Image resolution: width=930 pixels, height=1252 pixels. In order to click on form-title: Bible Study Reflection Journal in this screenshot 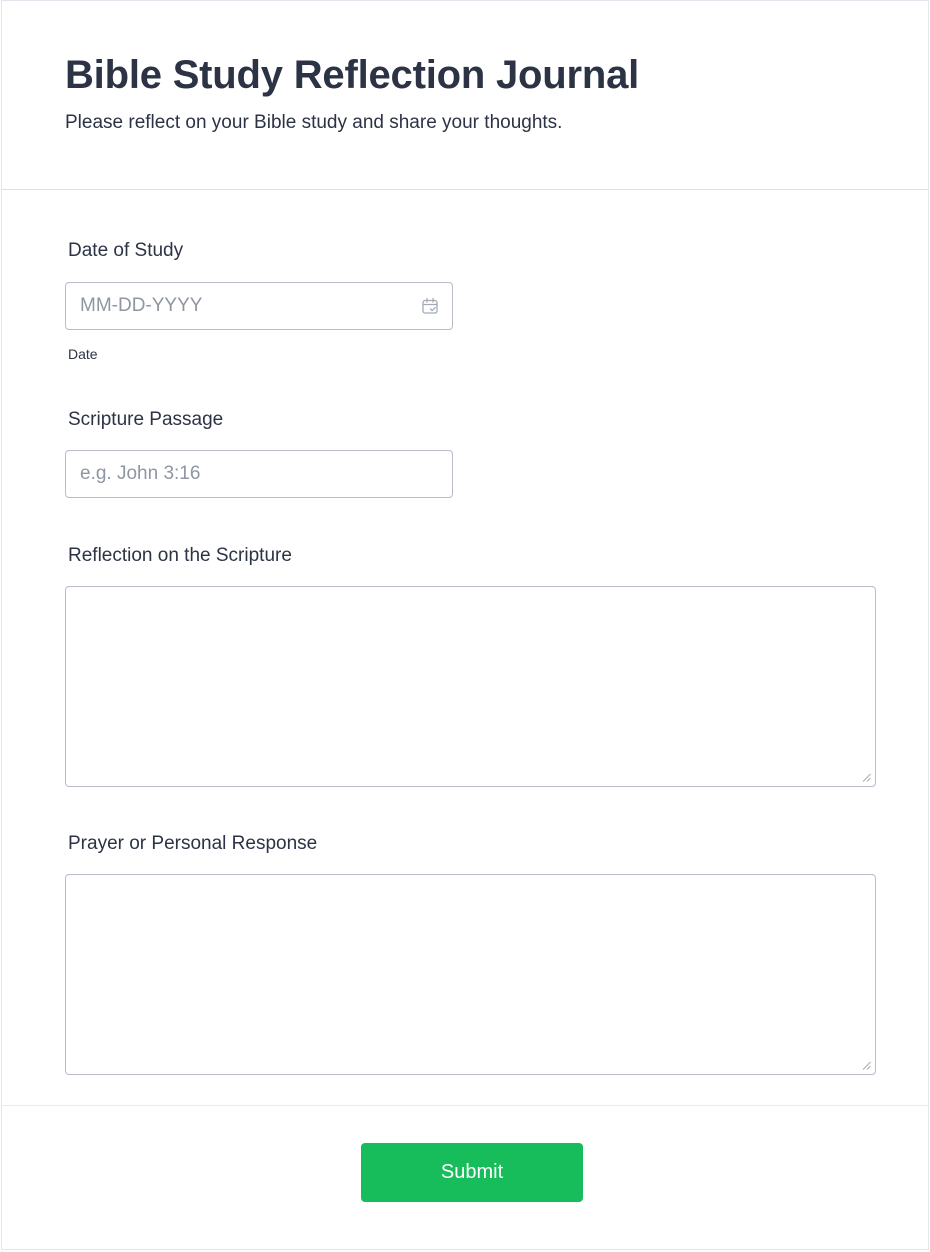, I will do `click(352, 75)`.